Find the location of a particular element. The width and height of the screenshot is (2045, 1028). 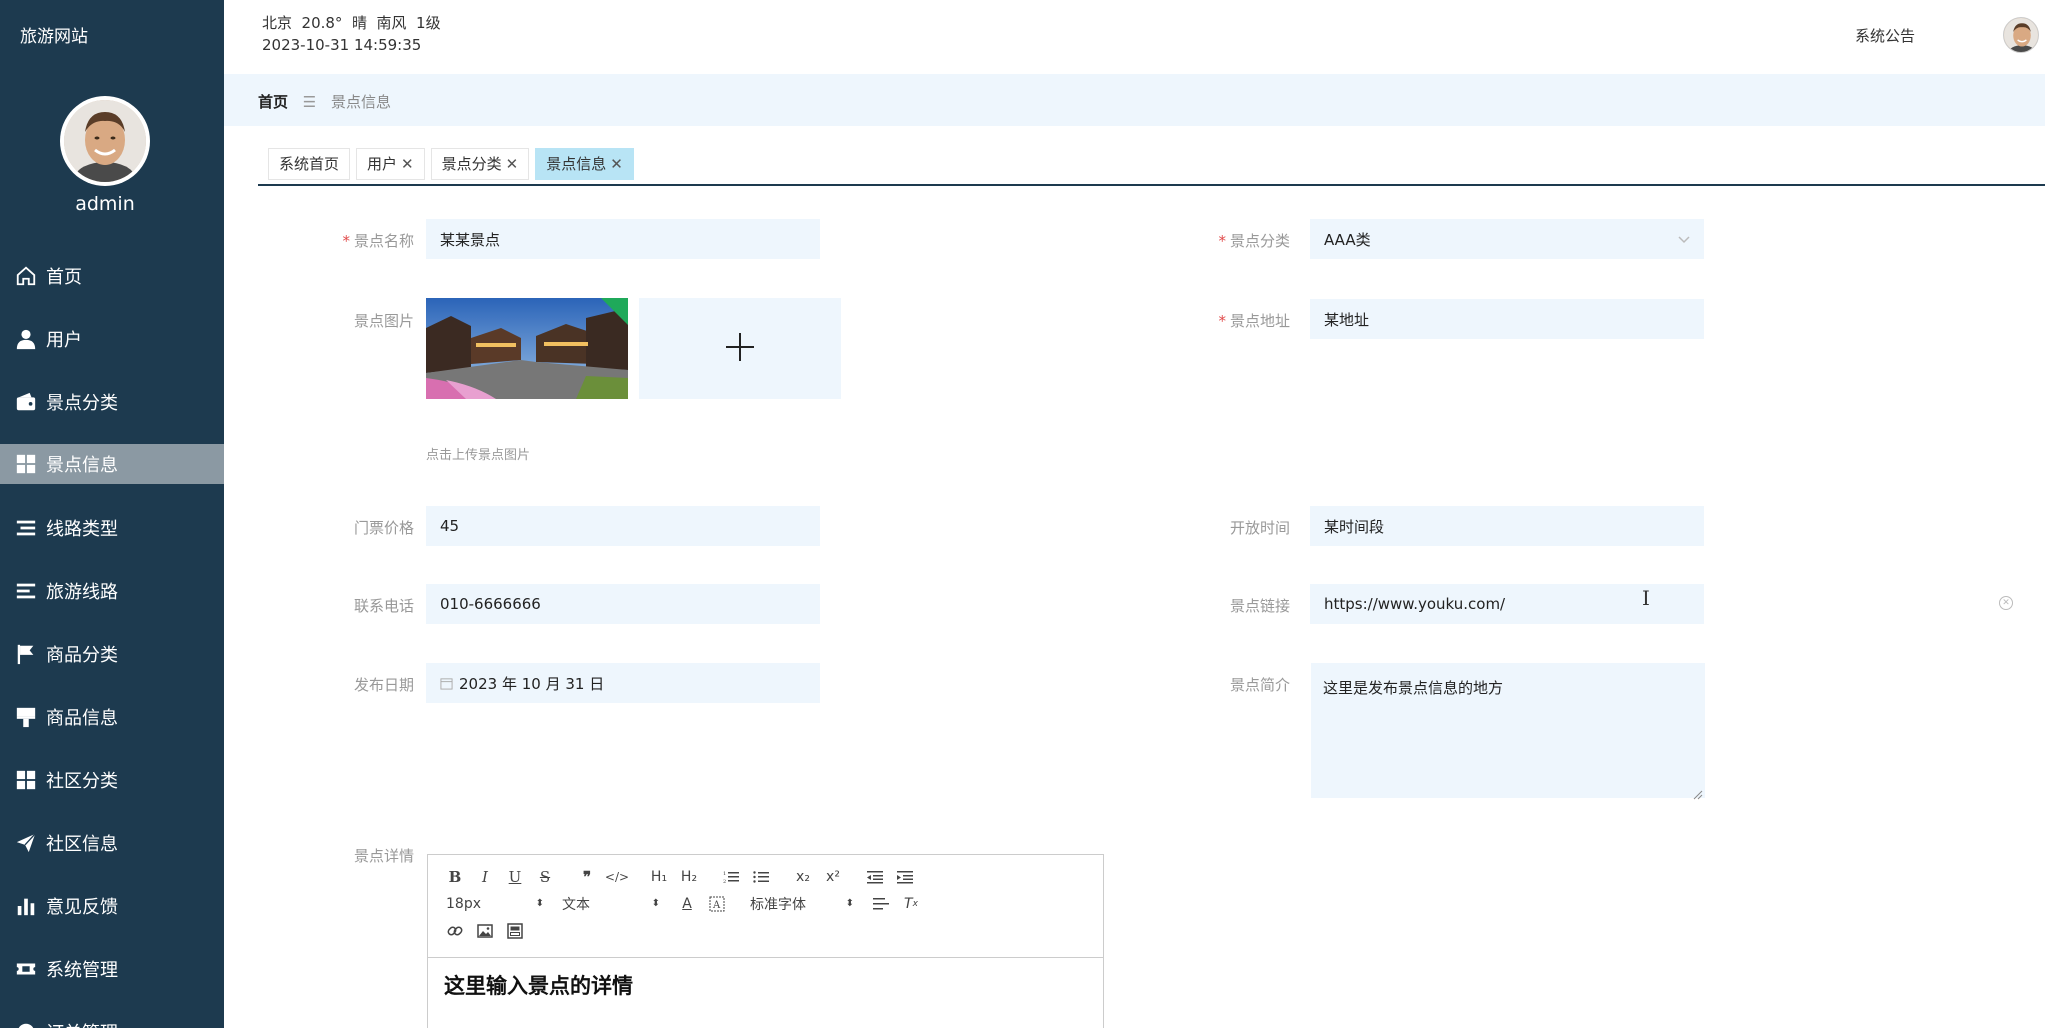

tab-underline is located at coordinates (1151, 185).